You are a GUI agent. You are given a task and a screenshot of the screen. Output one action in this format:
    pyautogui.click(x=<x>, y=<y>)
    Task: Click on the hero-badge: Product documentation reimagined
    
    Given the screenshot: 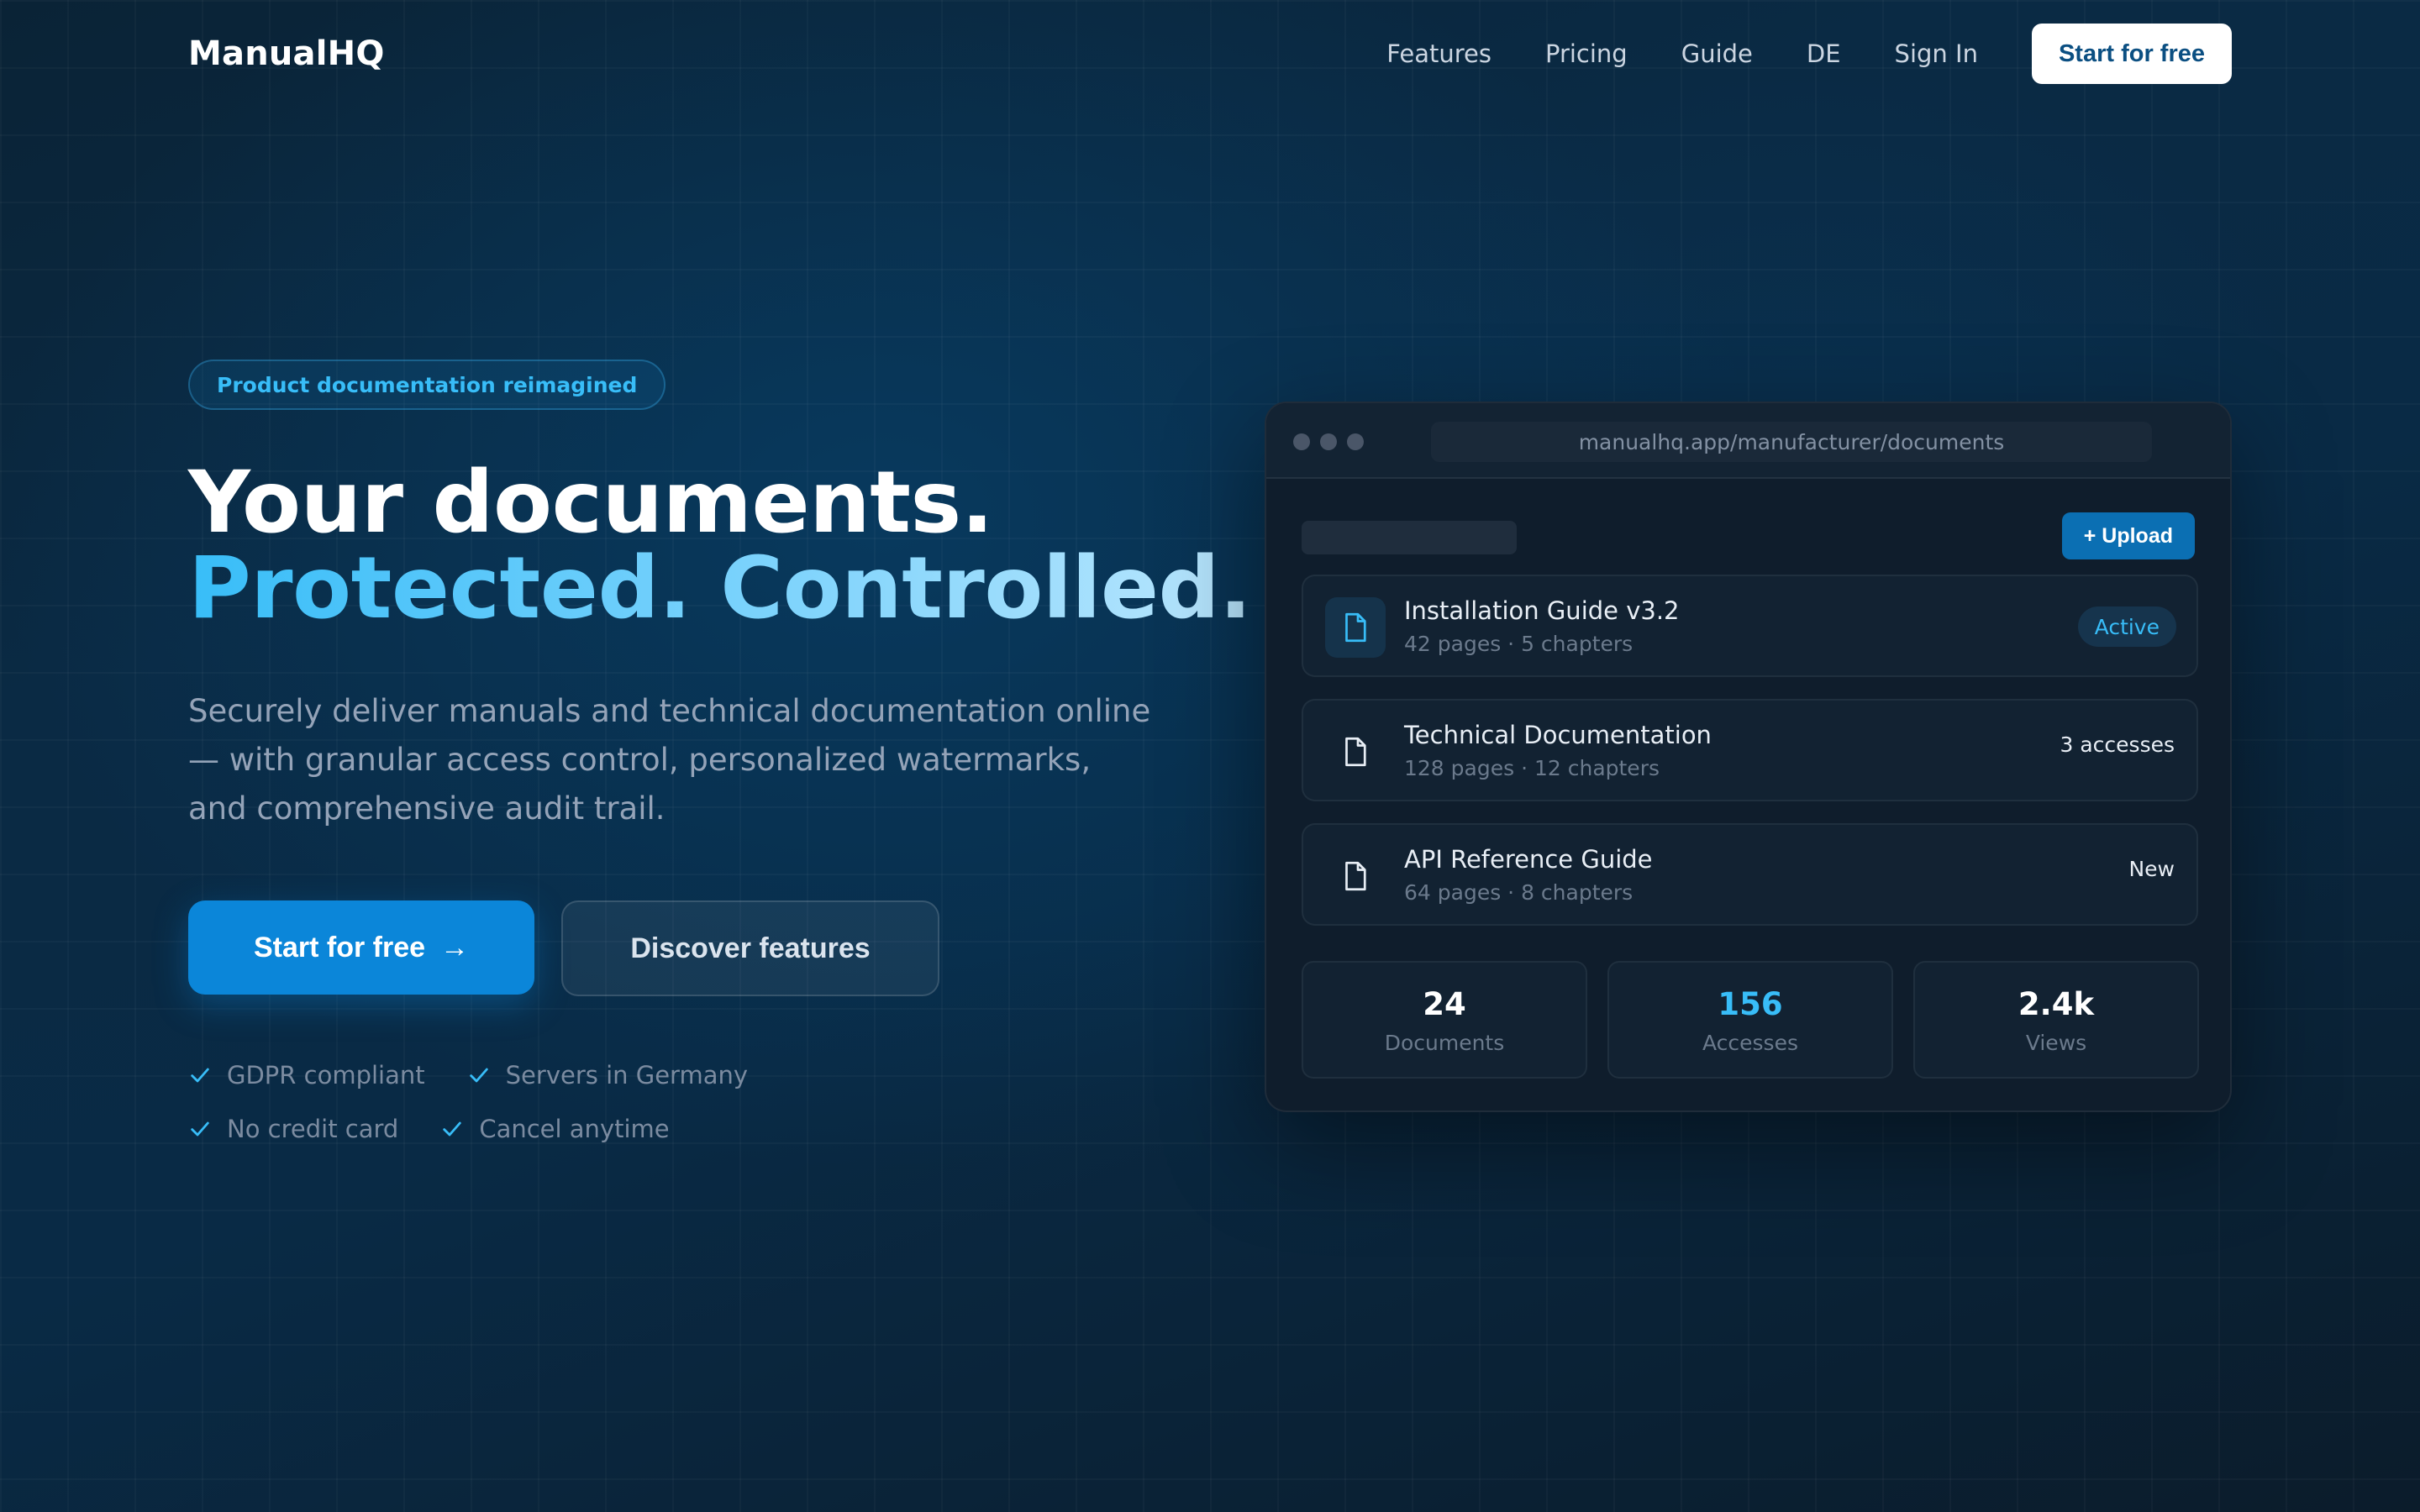 What is the action you would take?
    pyautogui.click(x=427, y=385)
    